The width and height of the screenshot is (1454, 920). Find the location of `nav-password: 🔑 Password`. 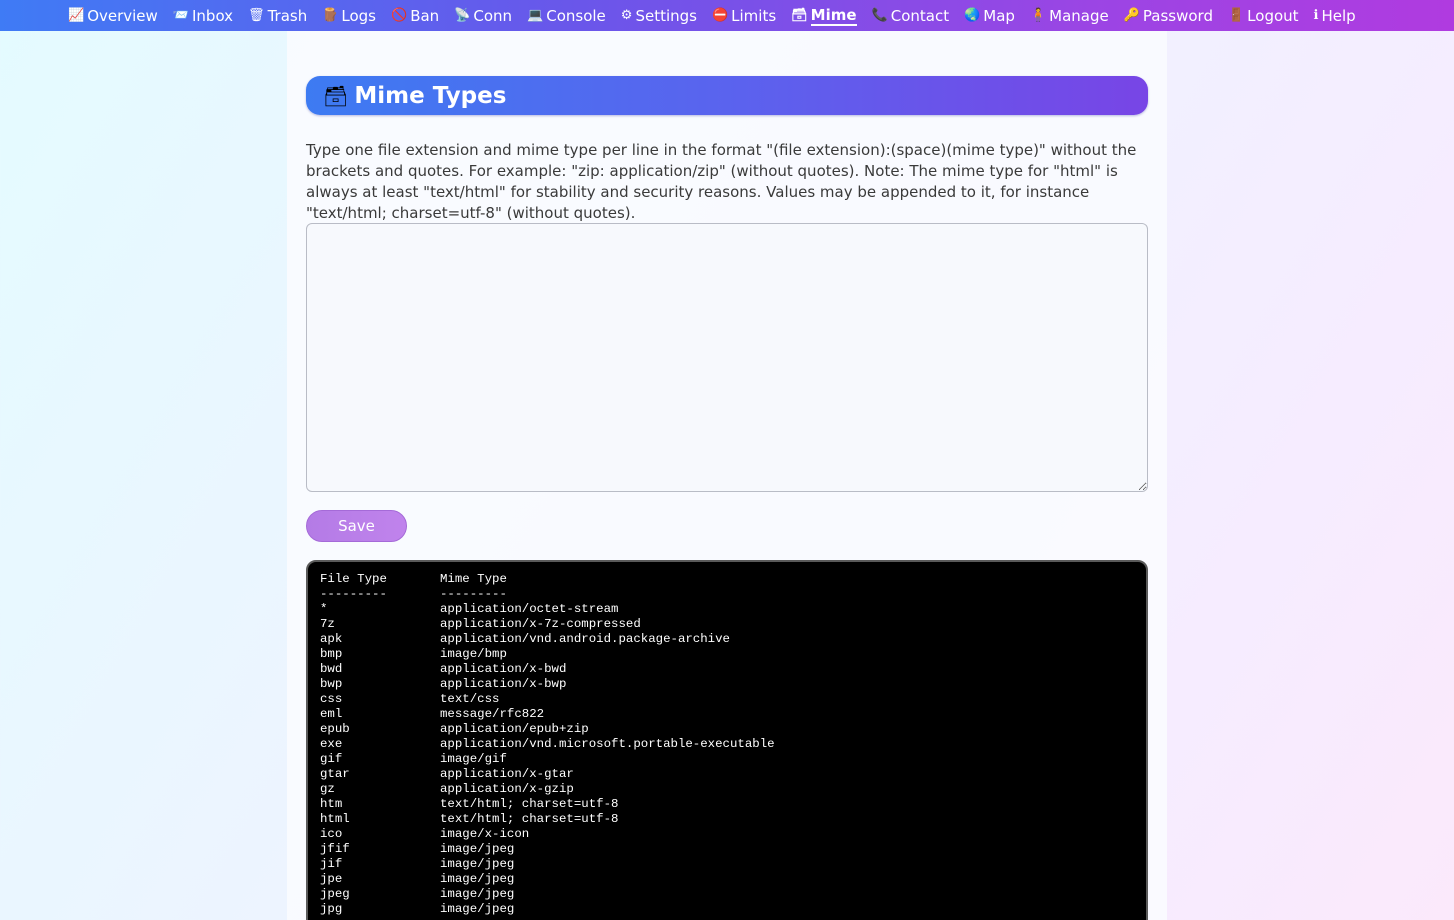

nav-password: 🔑 Password is located at coordinates (1168, 15).